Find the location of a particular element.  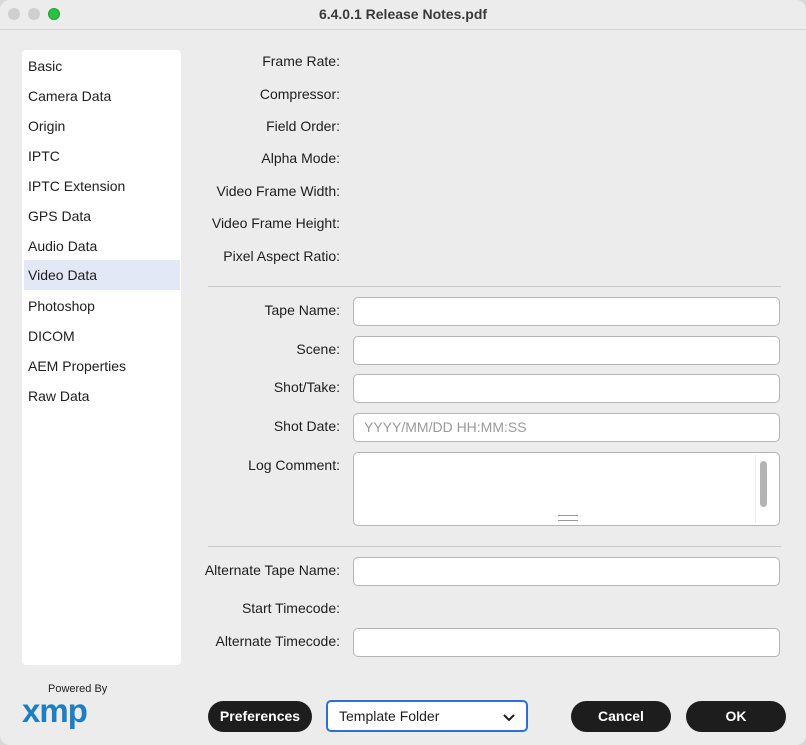

sidebar-item-dicom: DICOM is located at coordinates (102, 336).